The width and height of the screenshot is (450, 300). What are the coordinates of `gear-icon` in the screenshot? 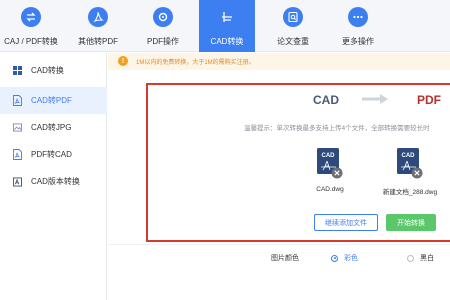 It's located at (163, 17).